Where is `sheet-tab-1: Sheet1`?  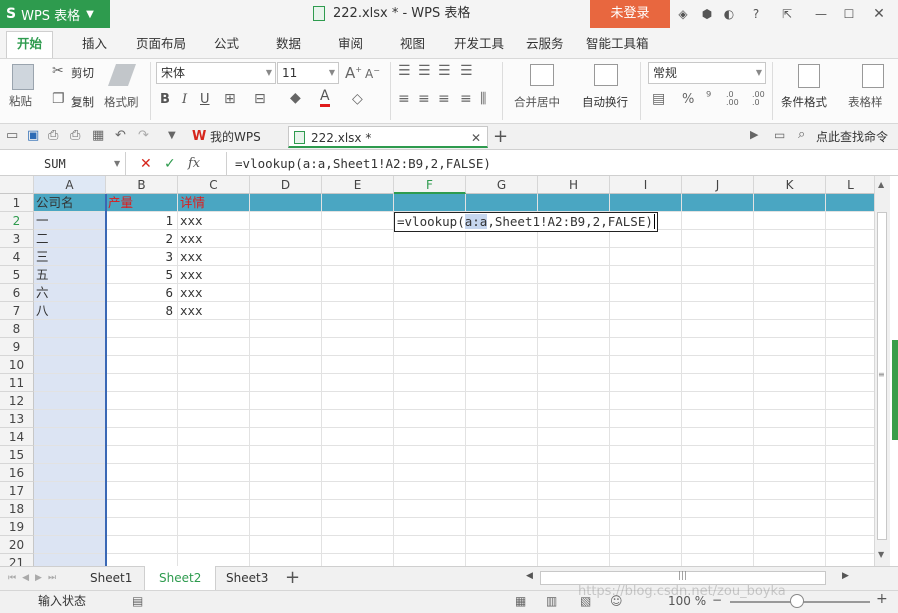
sheet-tab-1: Sheet1 is located at coordinates (111, 578).